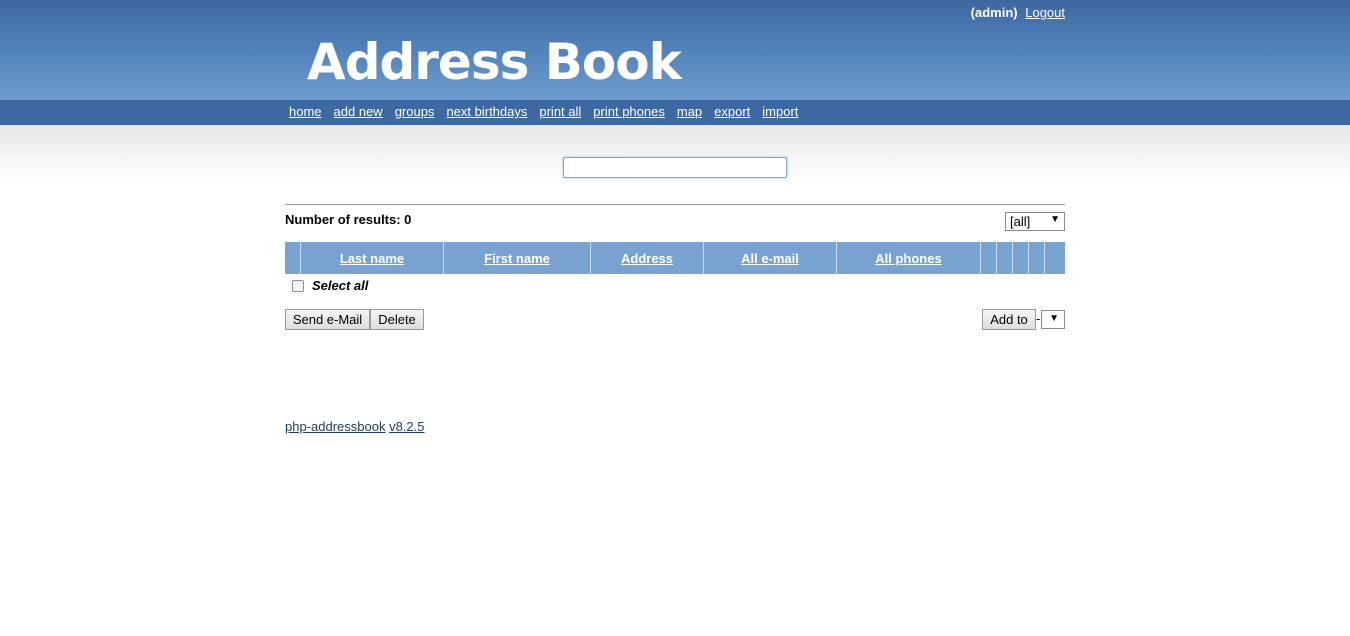 This screenshot has width=1350, height=636. I want to click on group-filter-value: [all], so click(1020, 221).